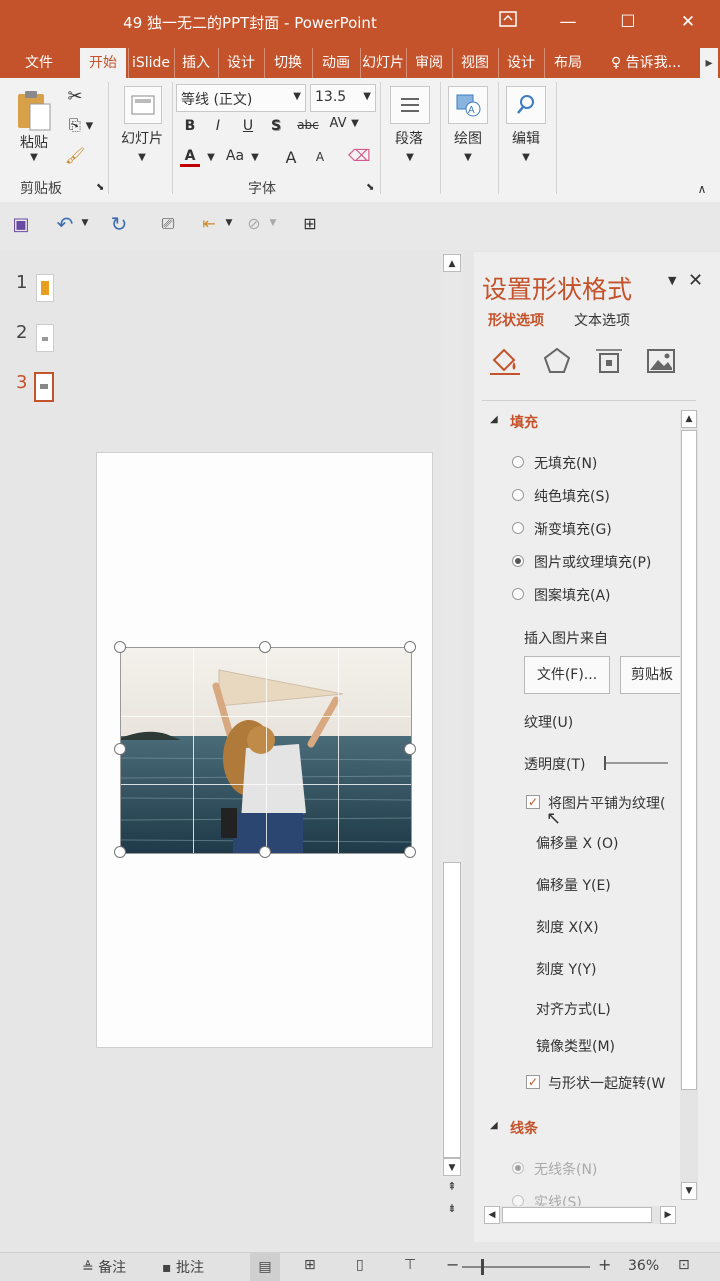 Image resolution: width=720 pixels, height=1281 pixels. What do you see at coordinates (668, 1215) in the screenshot?
I see `scroll-right-icon: ▶` at bounding box center [668, 1215].